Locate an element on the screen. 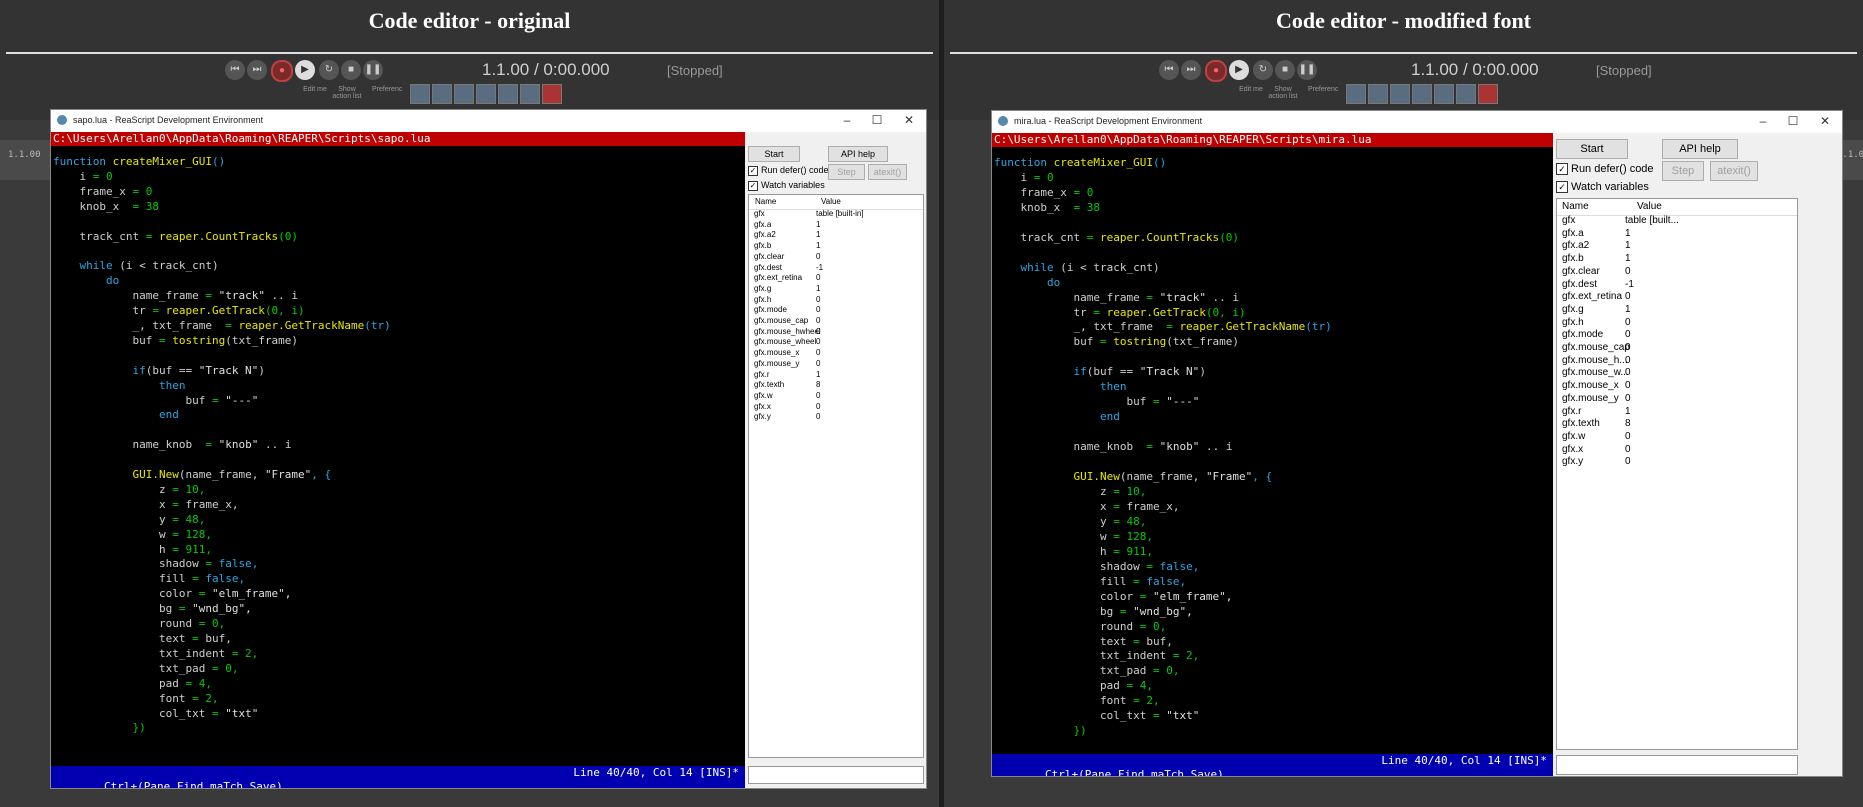  variable-row: gfx.y 0 is located at coordinates (1677, 462).